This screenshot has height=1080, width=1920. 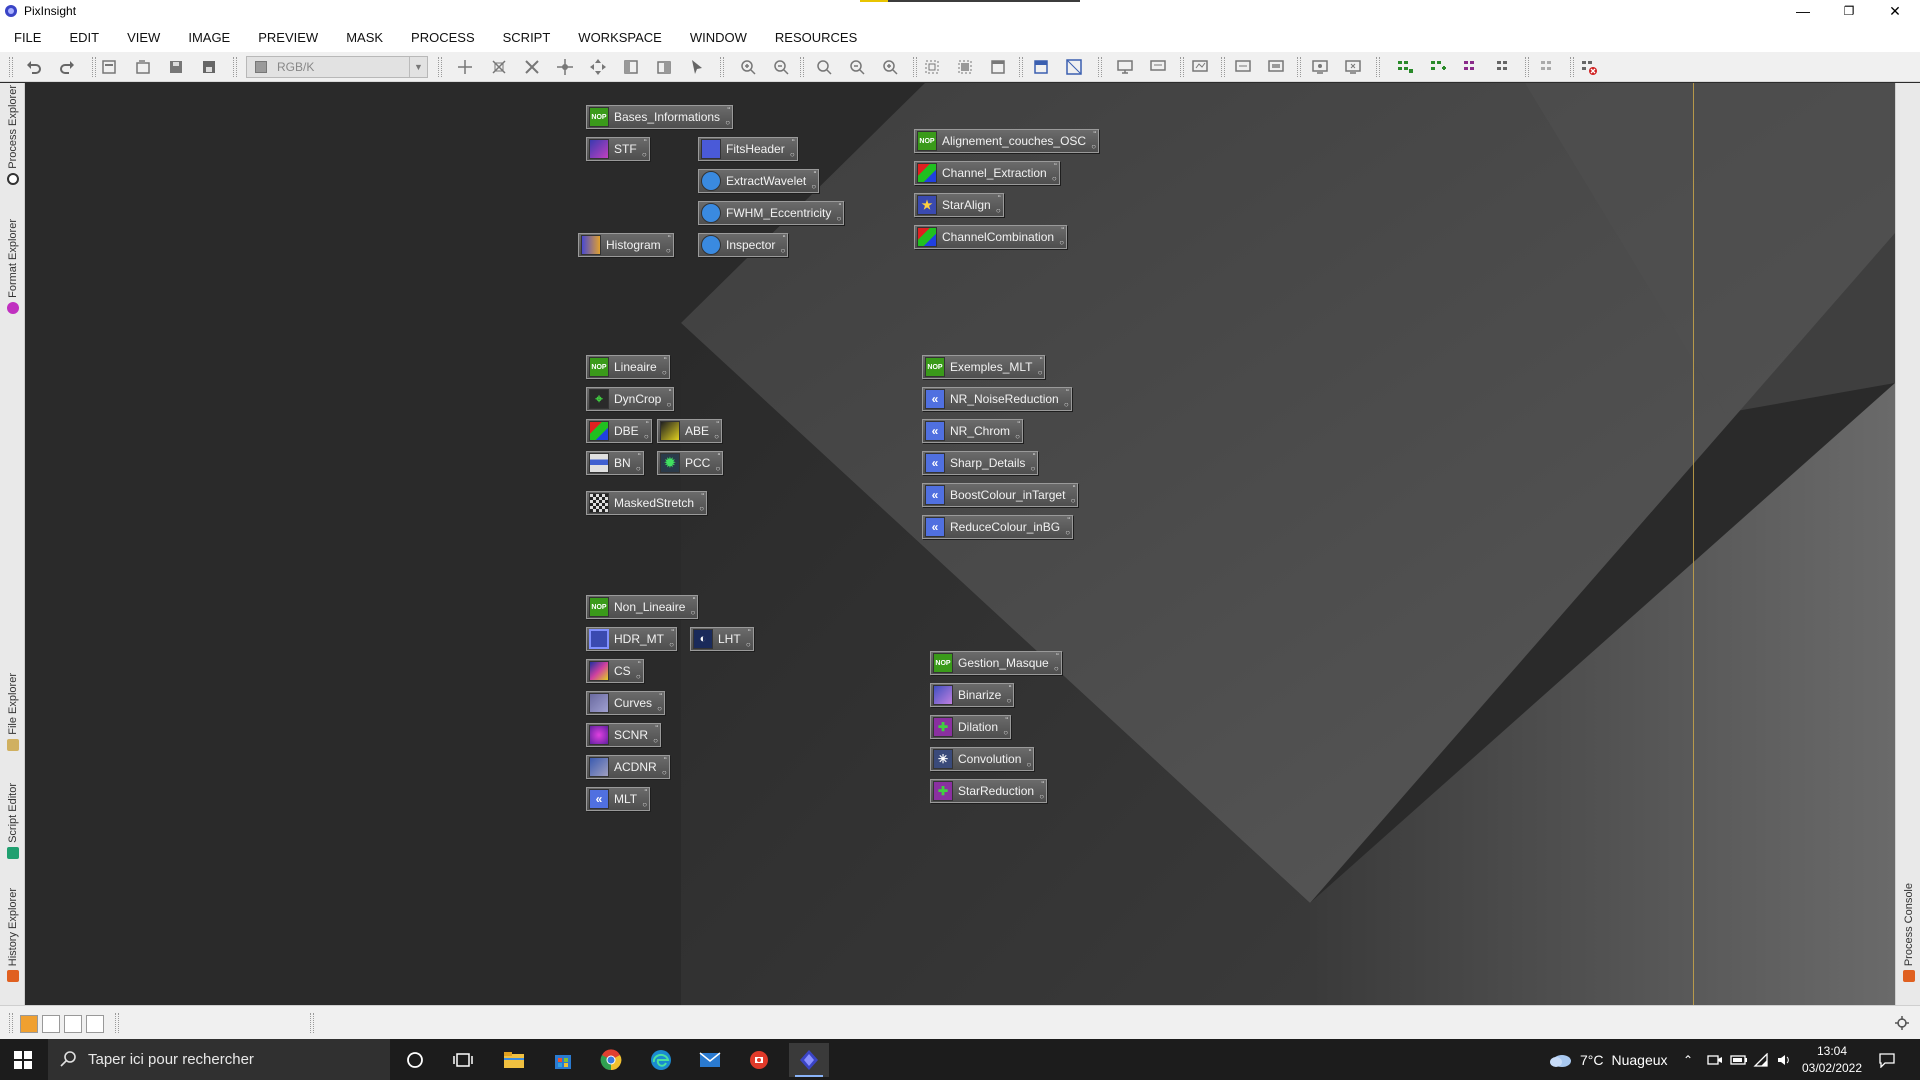 What do you see at coordinates (1887, 1059) in the screenshot?
I see `notification-center-button` at bounding box center [1887, 1059].